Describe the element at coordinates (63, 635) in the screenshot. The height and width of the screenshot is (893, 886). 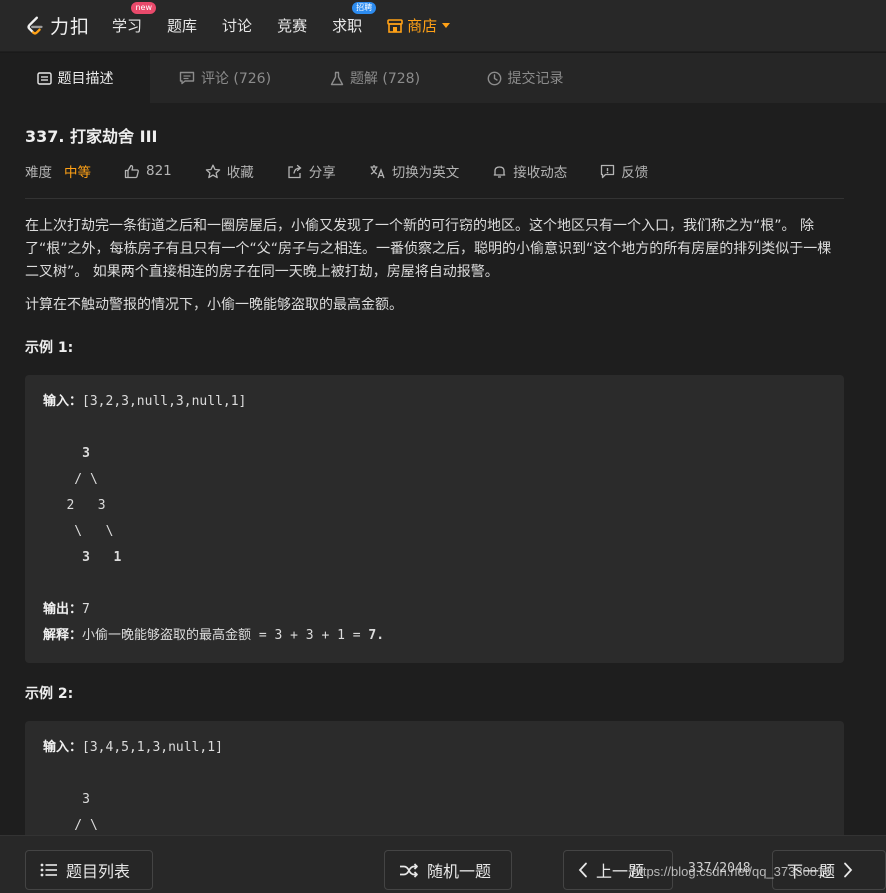
I see `explain-label: 解释：` at that location.